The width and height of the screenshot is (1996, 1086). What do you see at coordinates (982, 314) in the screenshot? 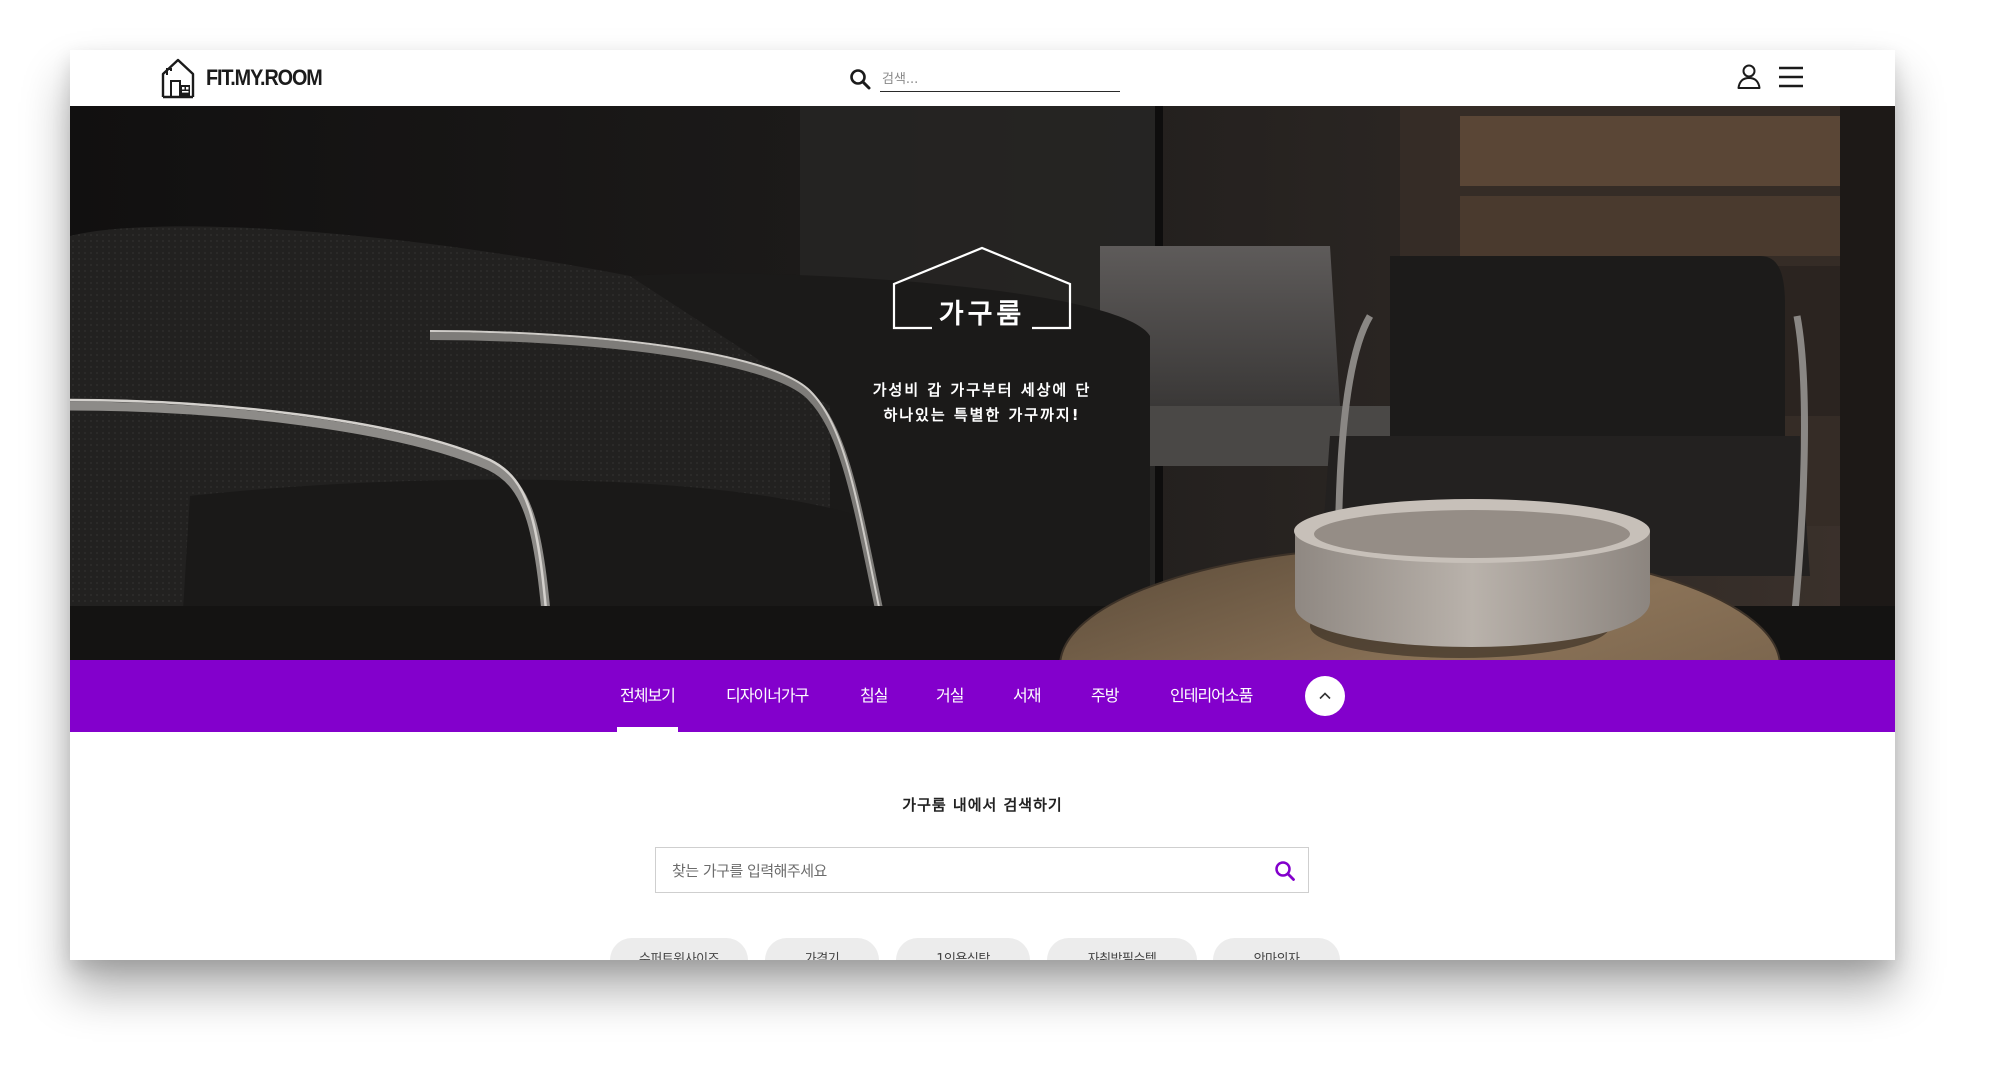
I see `hero-title: 가구룸` at bounding box center [982, 314].